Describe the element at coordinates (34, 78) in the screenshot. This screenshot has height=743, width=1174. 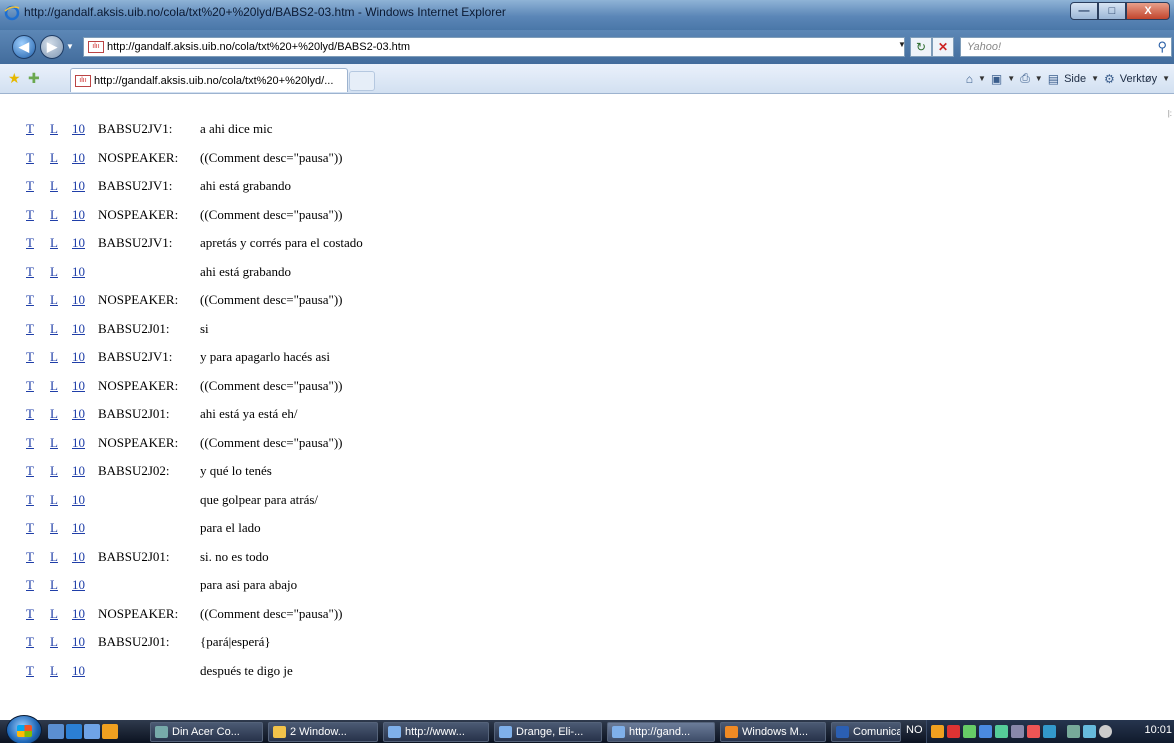
I see `add-favorites-icon: ✚` at that location.